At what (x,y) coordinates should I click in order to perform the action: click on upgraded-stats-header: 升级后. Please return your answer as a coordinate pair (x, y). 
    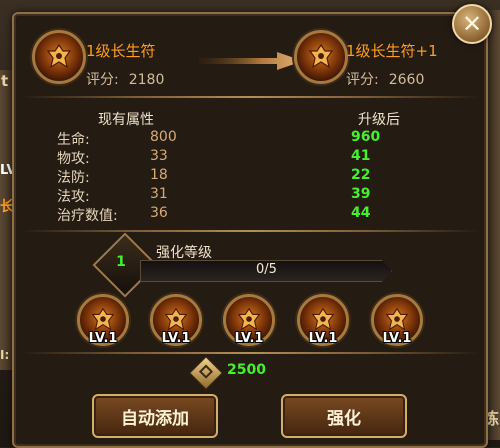
    Looking at the image, I should click on (379, 120).